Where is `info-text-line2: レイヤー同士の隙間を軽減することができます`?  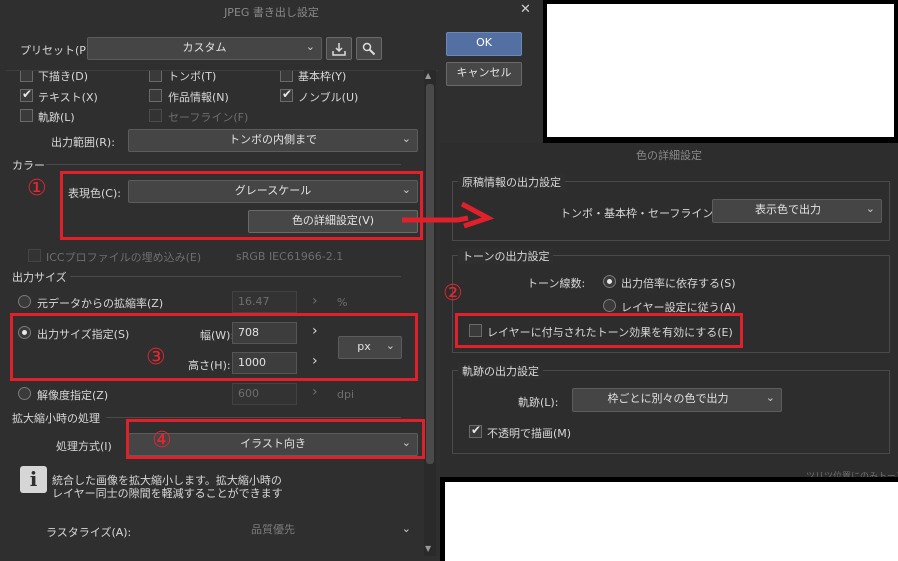
info-text-line2: レイヤー同士の隙間を軽減することができます is located at coordinates (167, 493).